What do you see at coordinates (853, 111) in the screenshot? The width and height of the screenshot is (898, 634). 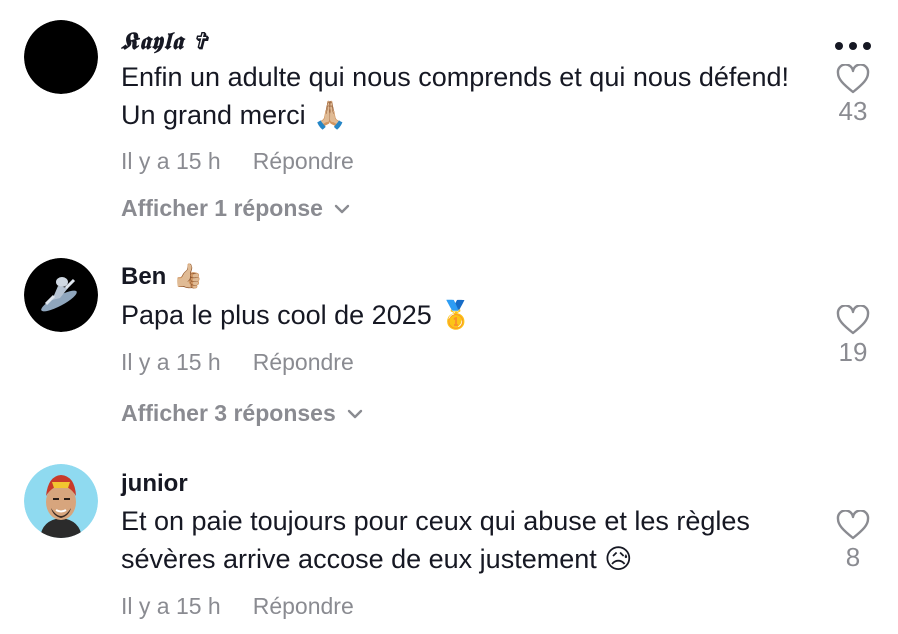 I see `like-count: 43` at bounding box center [853, 111].